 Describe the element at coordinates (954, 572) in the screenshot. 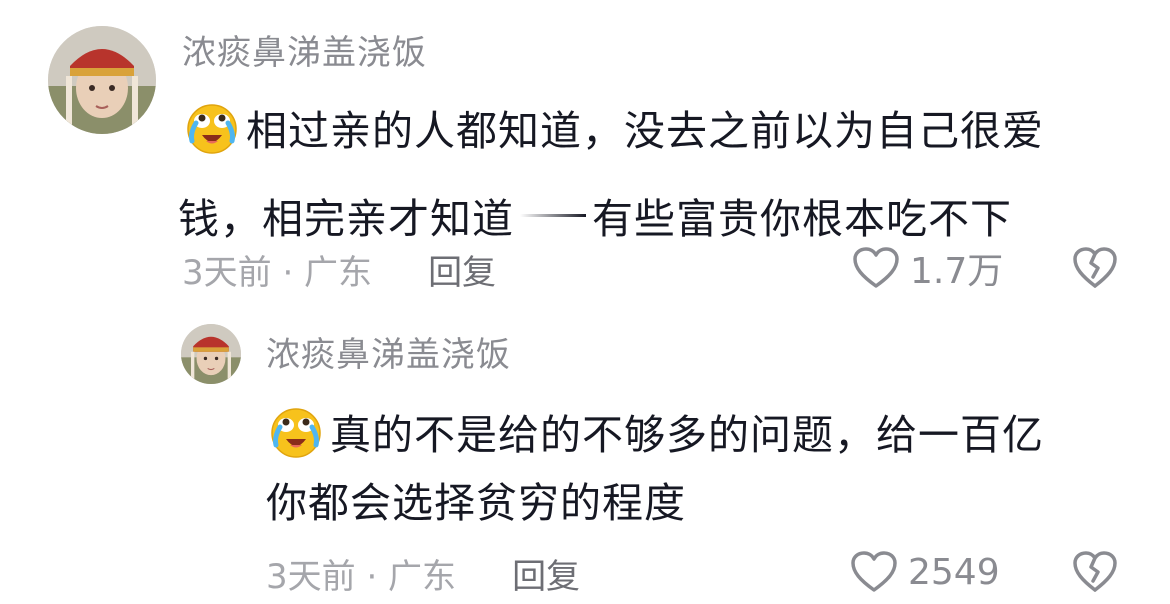

I see `like-count: 2549` at that location.